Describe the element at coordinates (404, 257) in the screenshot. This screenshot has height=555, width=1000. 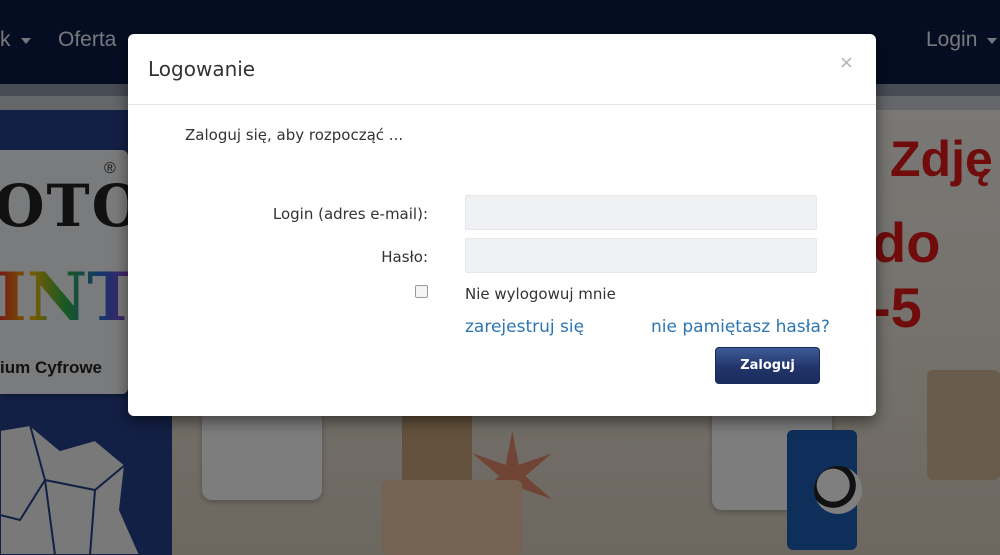
I see `password-label: Hasło:` at that location.